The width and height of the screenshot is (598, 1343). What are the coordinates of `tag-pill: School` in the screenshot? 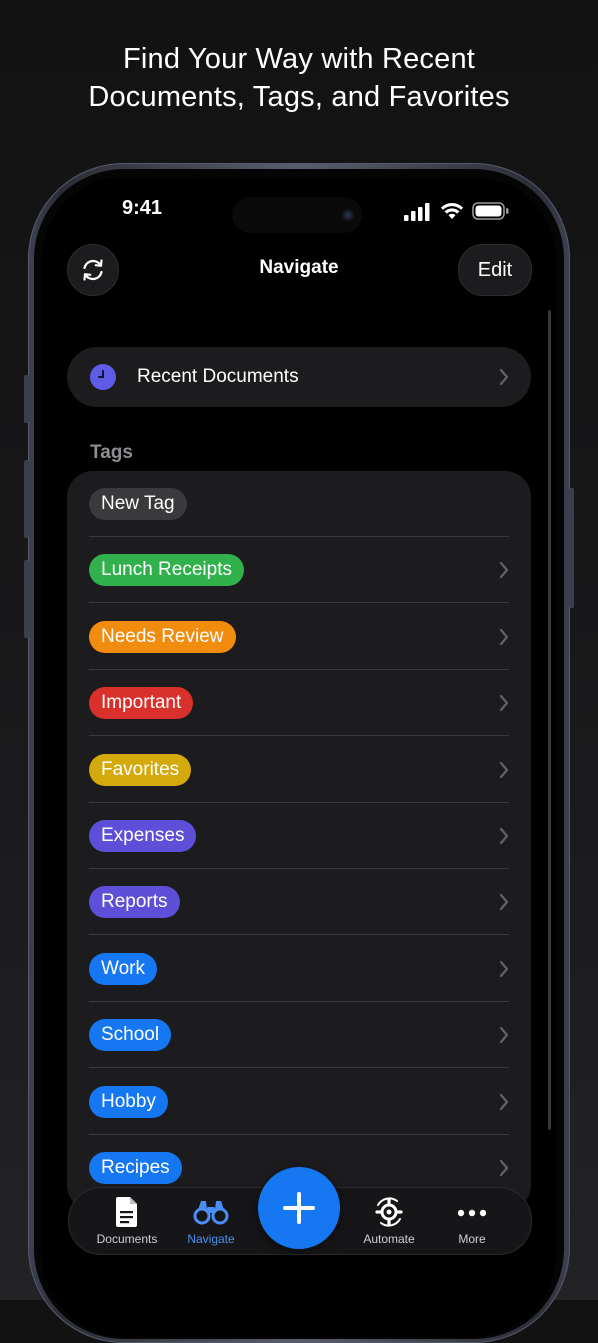 It's located at (130, 1035).